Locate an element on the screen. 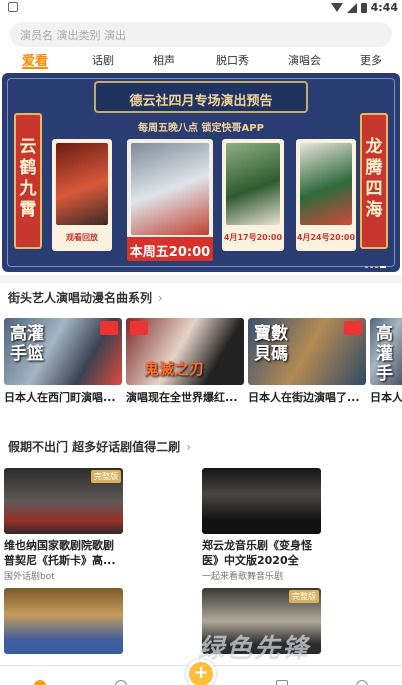 The width and height of the screenshot is (402, 685). thumb-text: 高灌手篮 is located at coordinates (27, 344).